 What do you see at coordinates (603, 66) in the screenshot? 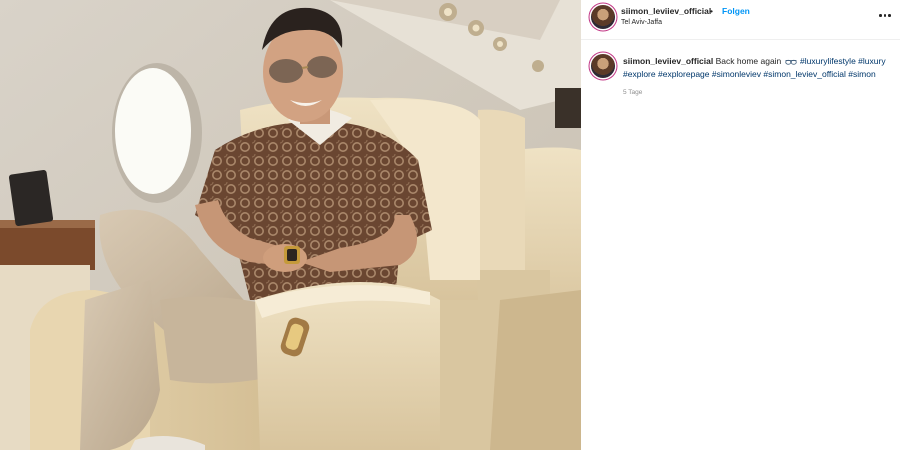
I see `caption-avatar` at bounding box center [603, 66].